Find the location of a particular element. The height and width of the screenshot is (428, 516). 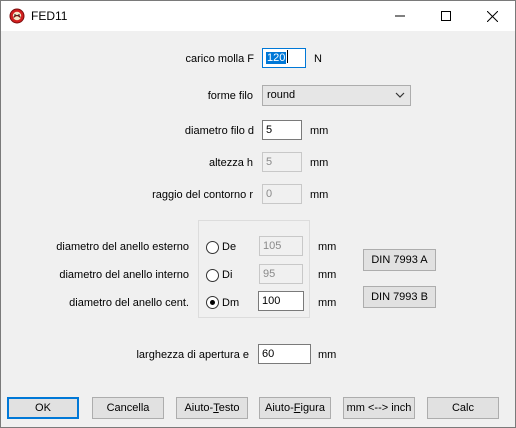

outer-diameter-input: 105 is located at coordinates (281, 246).